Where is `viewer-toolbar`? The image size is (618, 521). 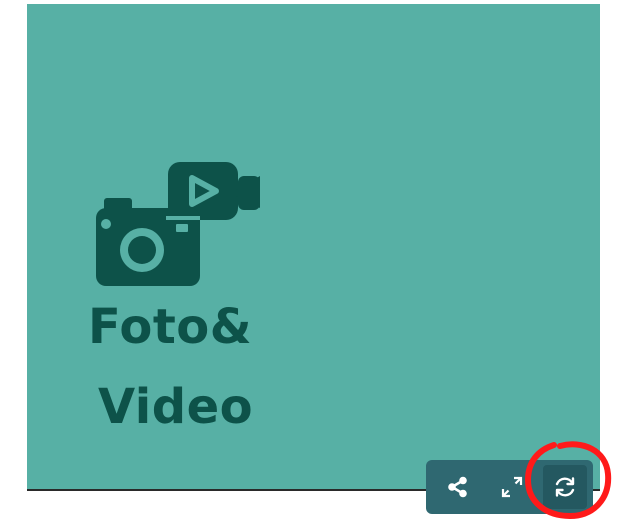
viewer-toolbar is located at coordinates (509, 487).